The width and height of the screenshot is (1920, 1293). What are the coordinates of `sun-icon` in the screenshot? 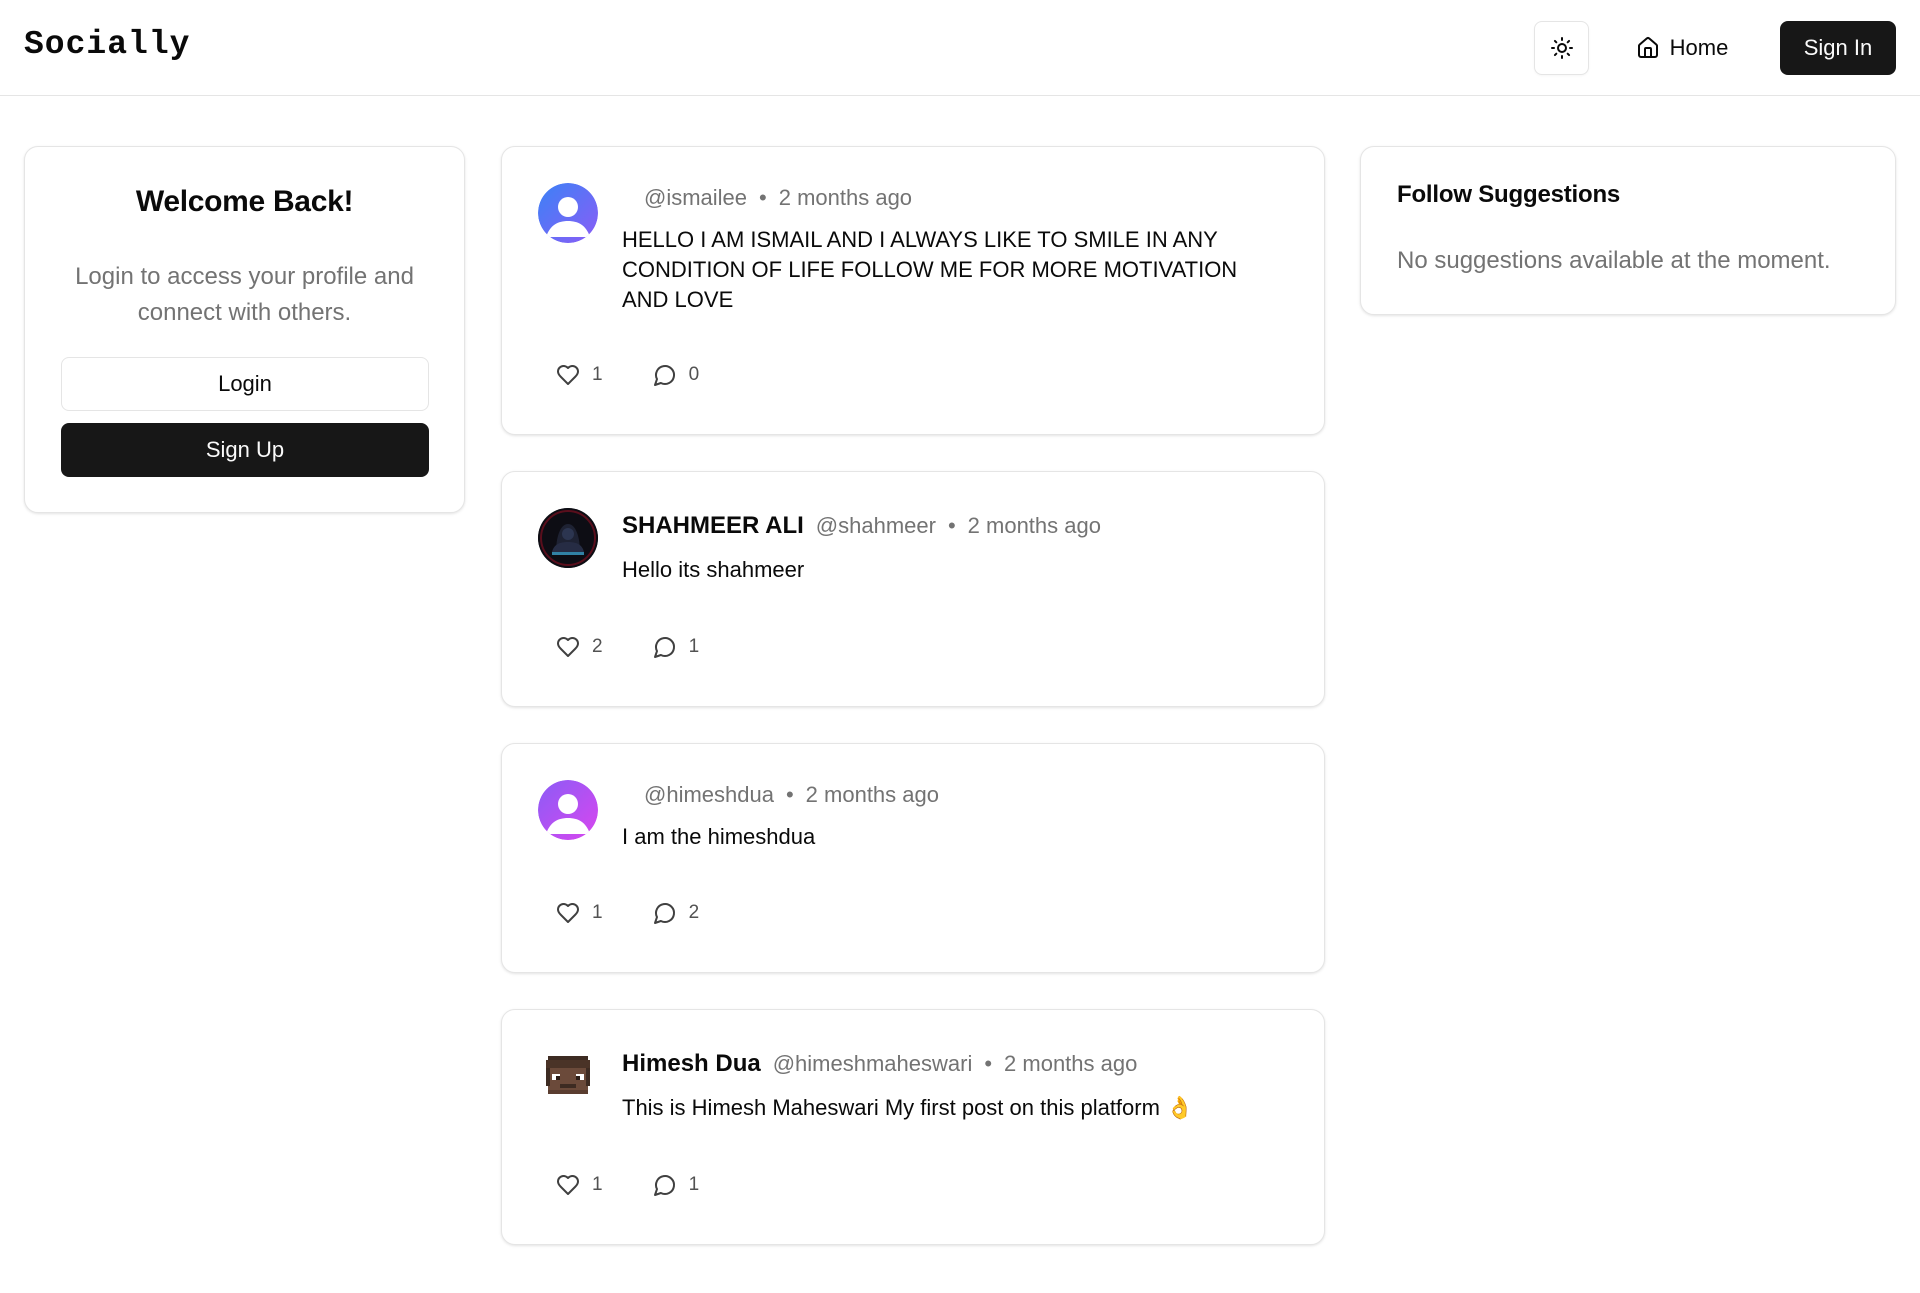 It's located at (1561, 48).